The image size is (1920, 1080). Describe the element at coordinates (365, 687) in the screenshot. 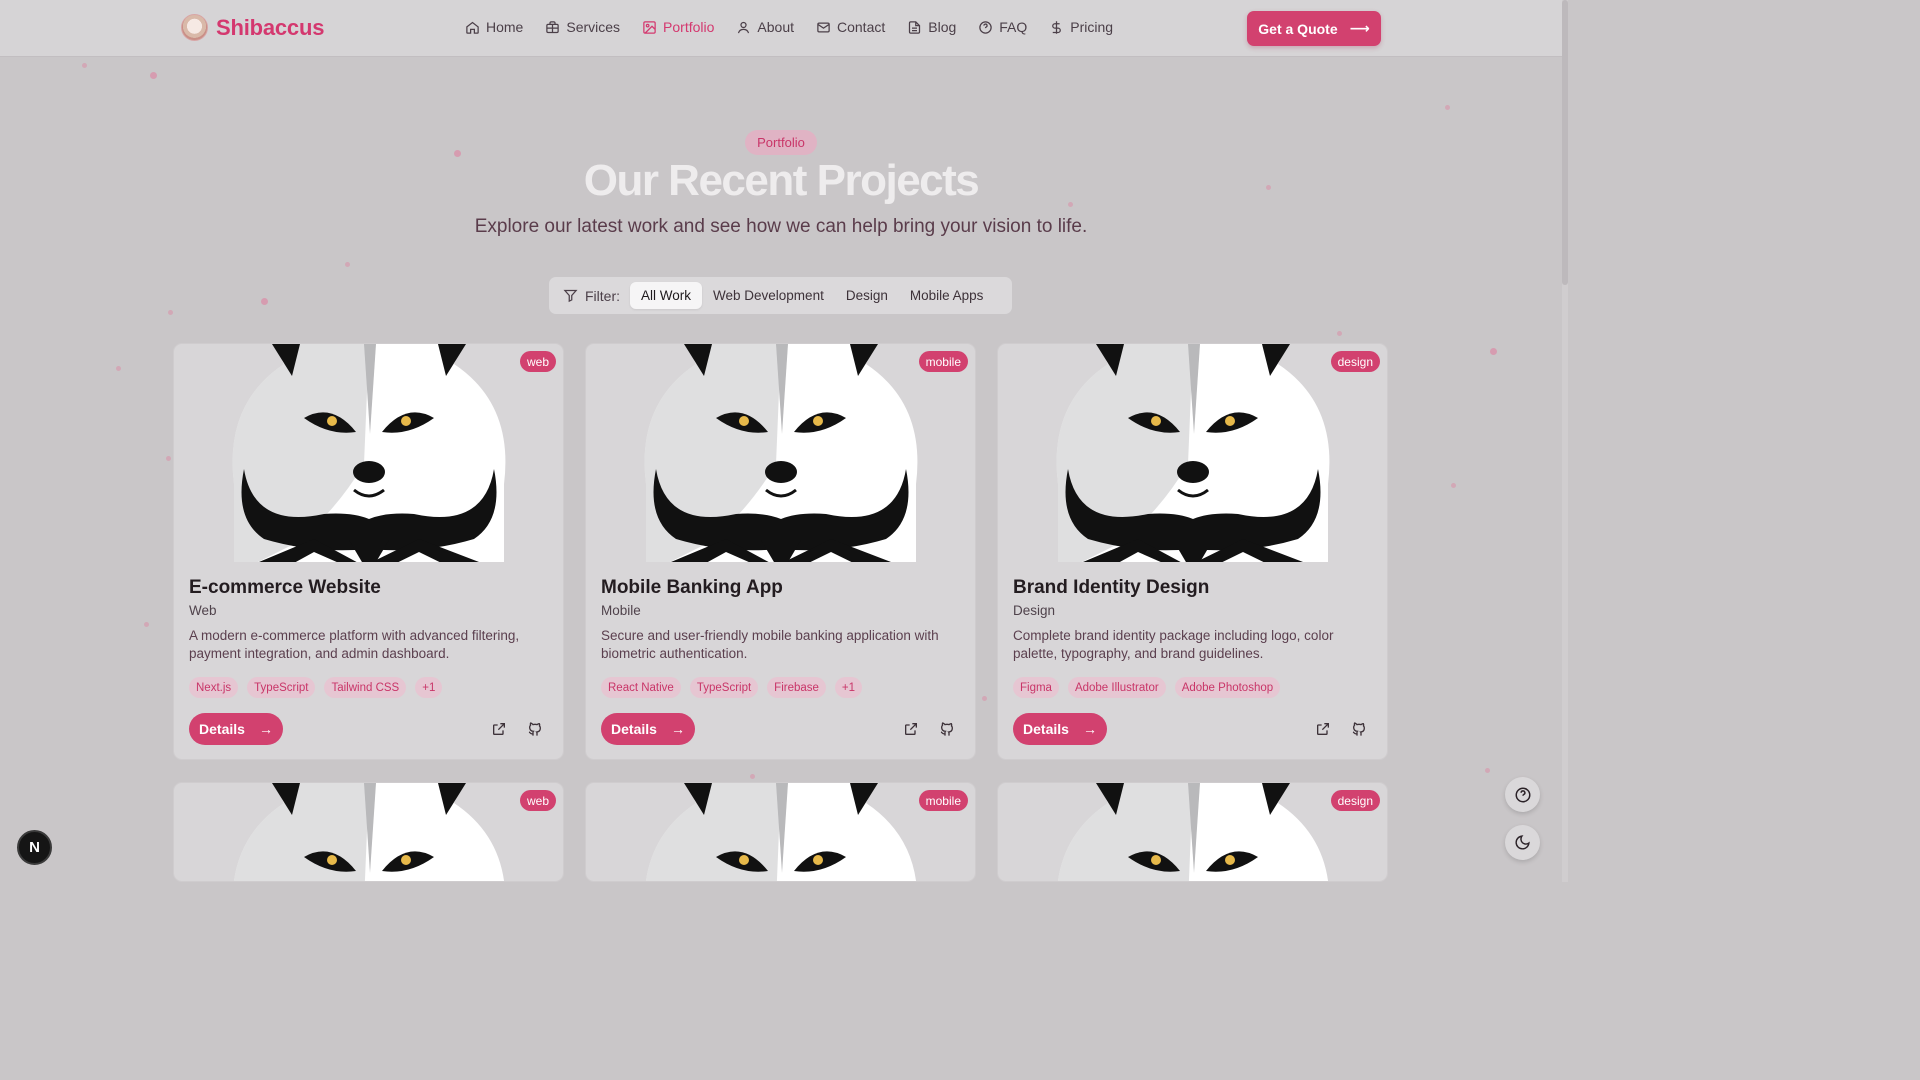

I see `tech-chip: Tailwind CSS` at that location.